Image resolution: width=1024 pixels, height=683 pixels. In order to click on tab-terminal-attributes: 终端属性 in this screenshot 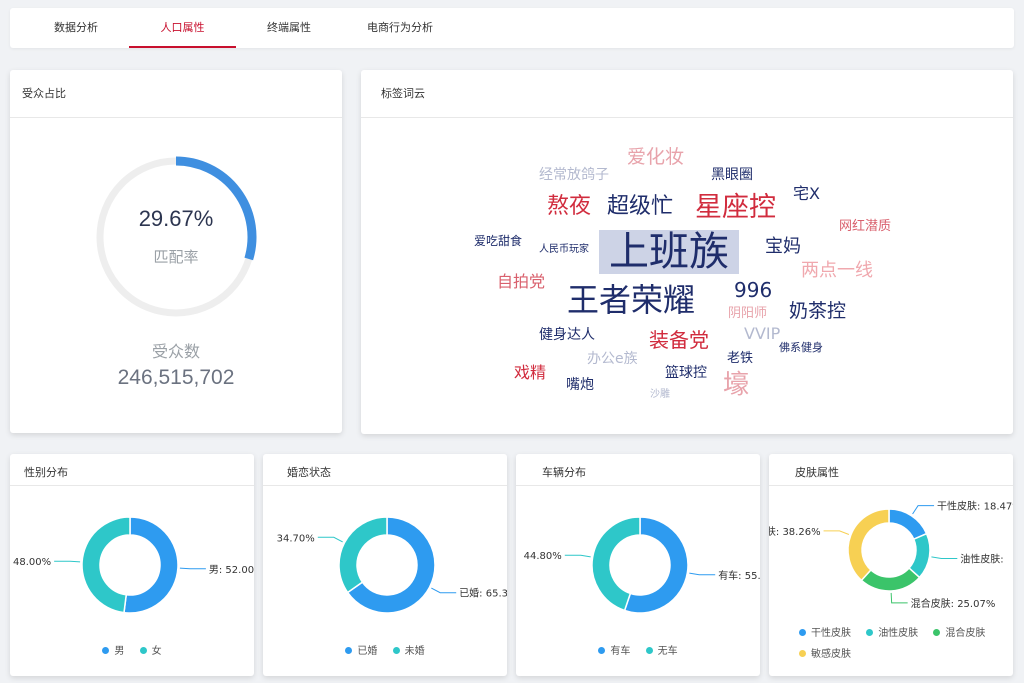, I will do `click(289, 28)`.